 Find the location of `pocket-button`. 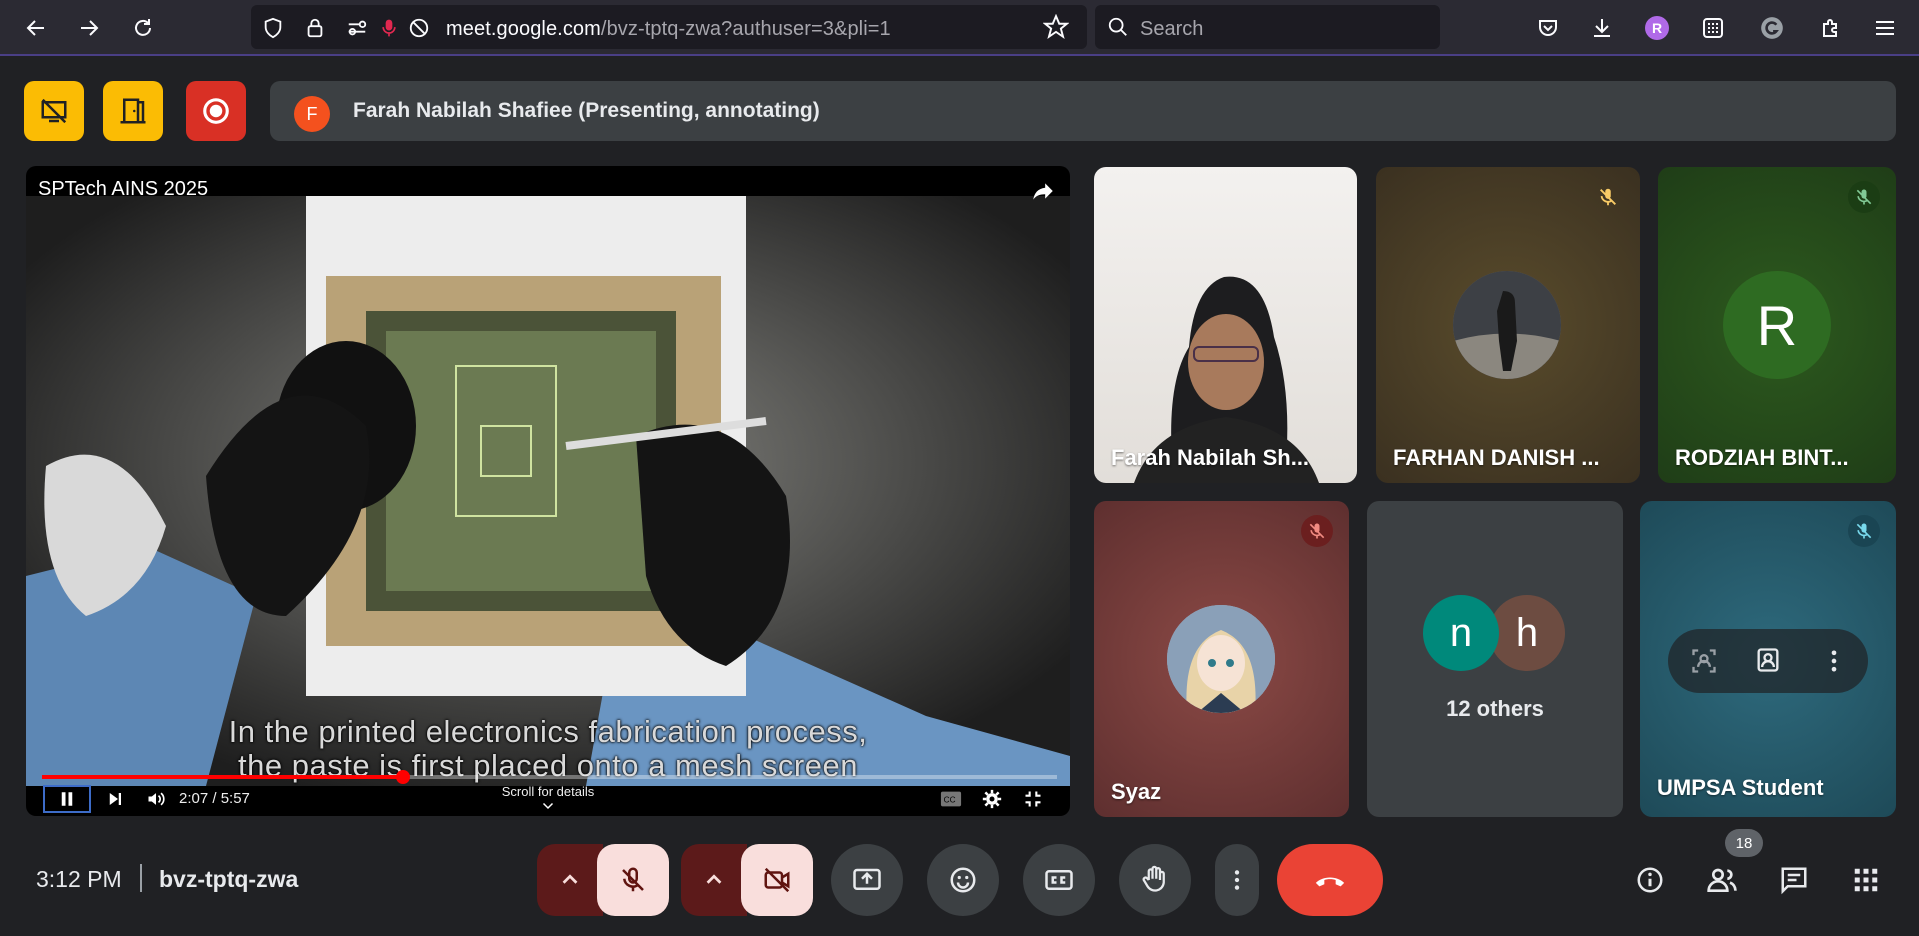

pocket-button is located at coordinates (1548, 28).